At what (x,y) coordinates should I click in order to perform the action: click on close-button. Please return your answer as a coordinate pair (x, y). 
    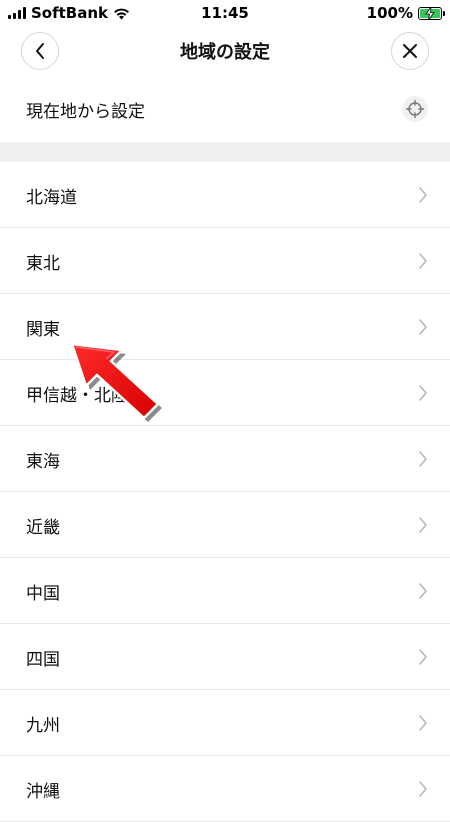
    Looking at the image, I should click on (410, 51).